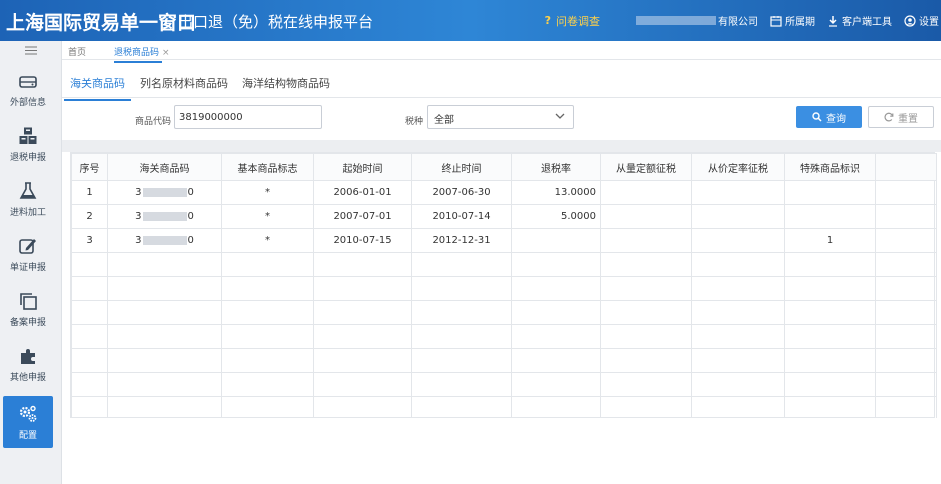  Describe the element at coordinates (362, 216) in the screenshot. I see `cell-start-date: 2007-07-01` at that location.